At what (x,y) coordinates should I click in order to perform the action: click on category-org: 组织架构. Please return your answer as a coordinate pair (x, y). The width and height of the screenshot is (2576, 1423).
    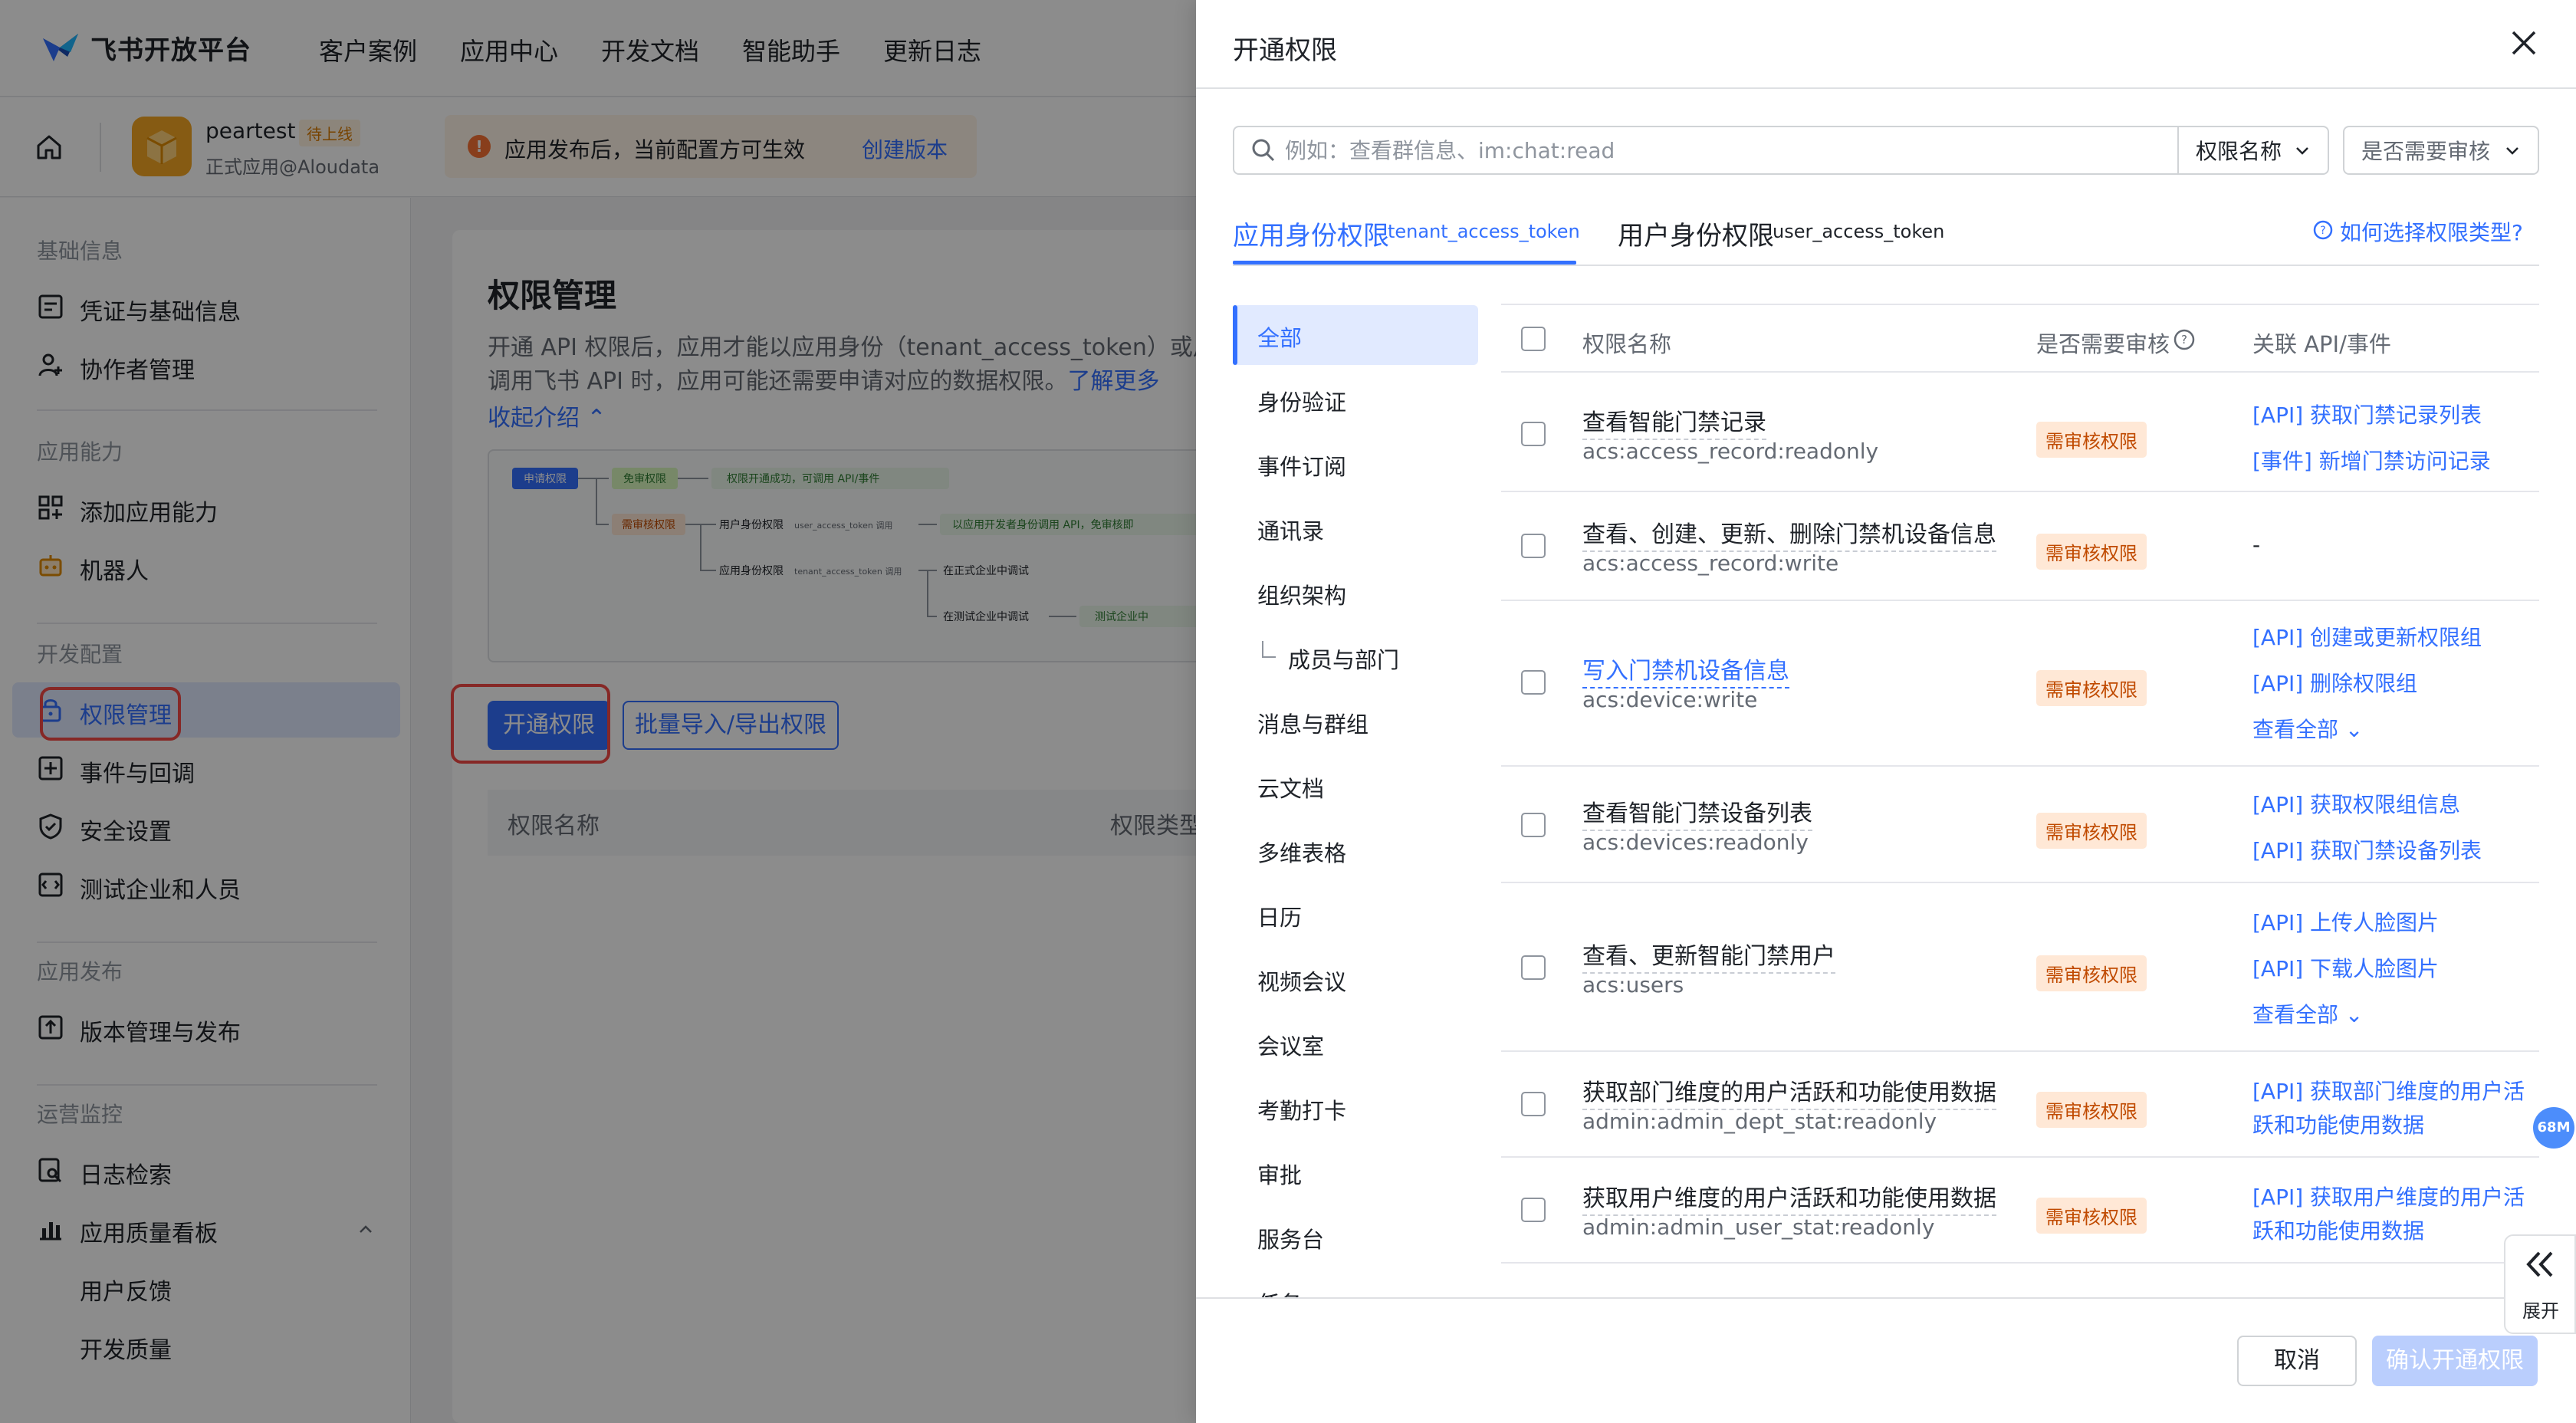
    Looking at the image, I should click on (1302, 594).